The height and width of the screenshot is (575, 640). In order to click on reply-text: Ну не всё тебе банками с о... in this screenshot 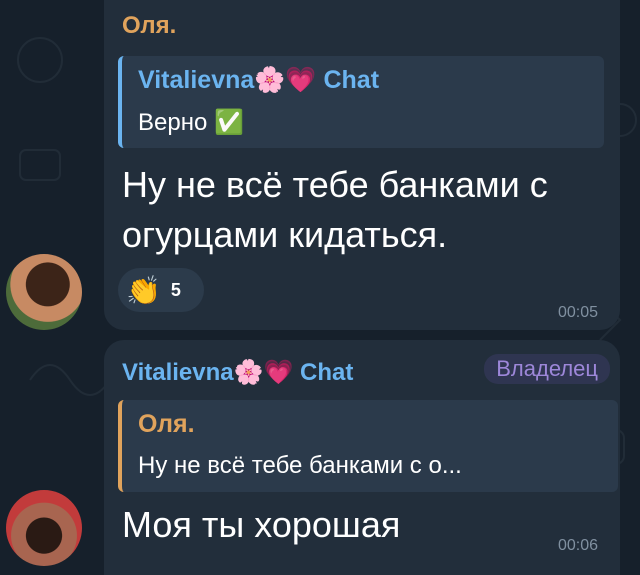, I will do `click(300, 465)`.